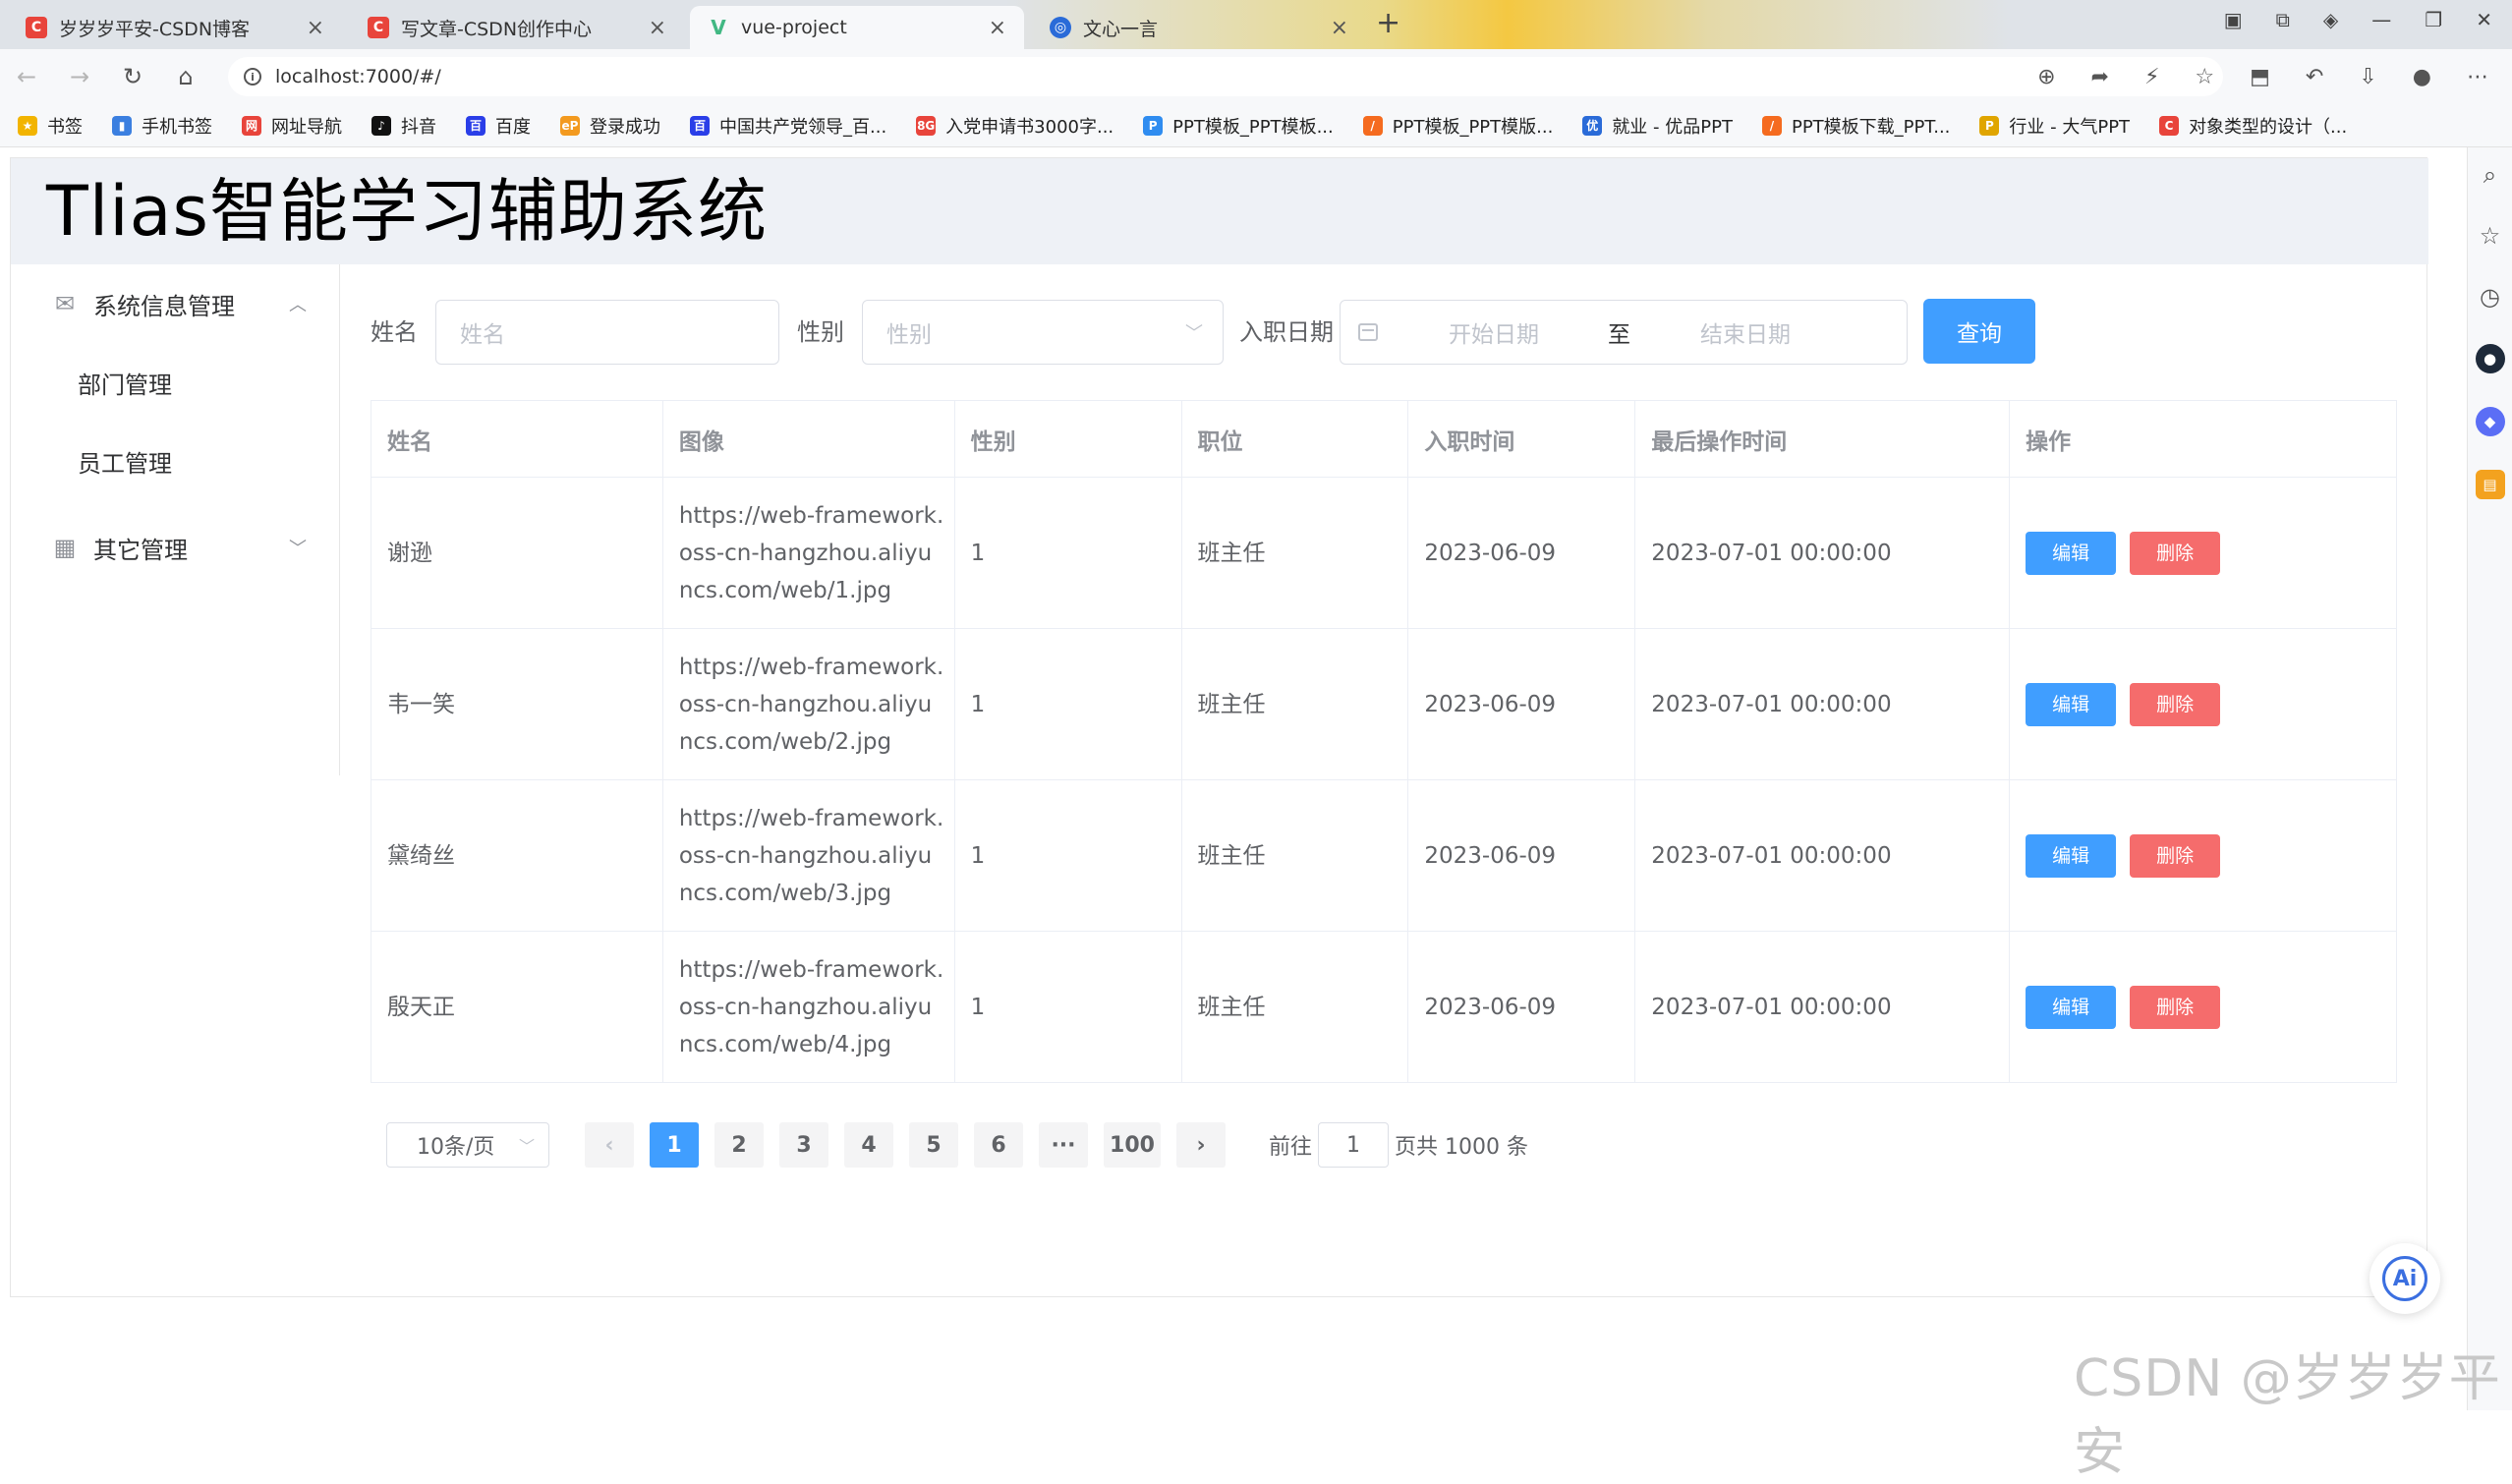 This screenshot has width=2512, height=1484. Describe the element at coordinates (298, 305) in the screenshot. I see `chevron-up-icon: ︿` at that location.